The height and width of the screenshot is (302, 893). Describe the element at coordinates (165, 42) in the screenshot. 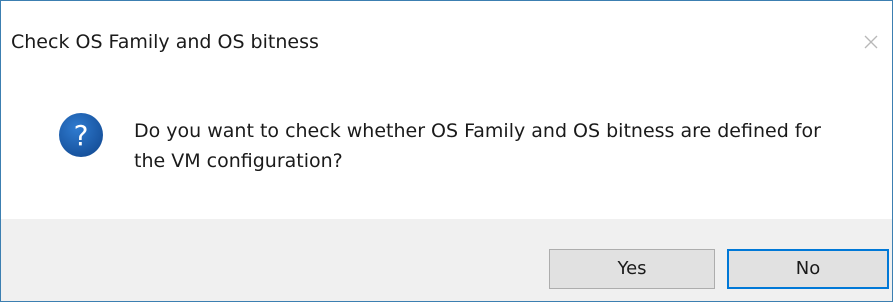

I see `dialog-title: Check OS Family and OS bitness` at that location.